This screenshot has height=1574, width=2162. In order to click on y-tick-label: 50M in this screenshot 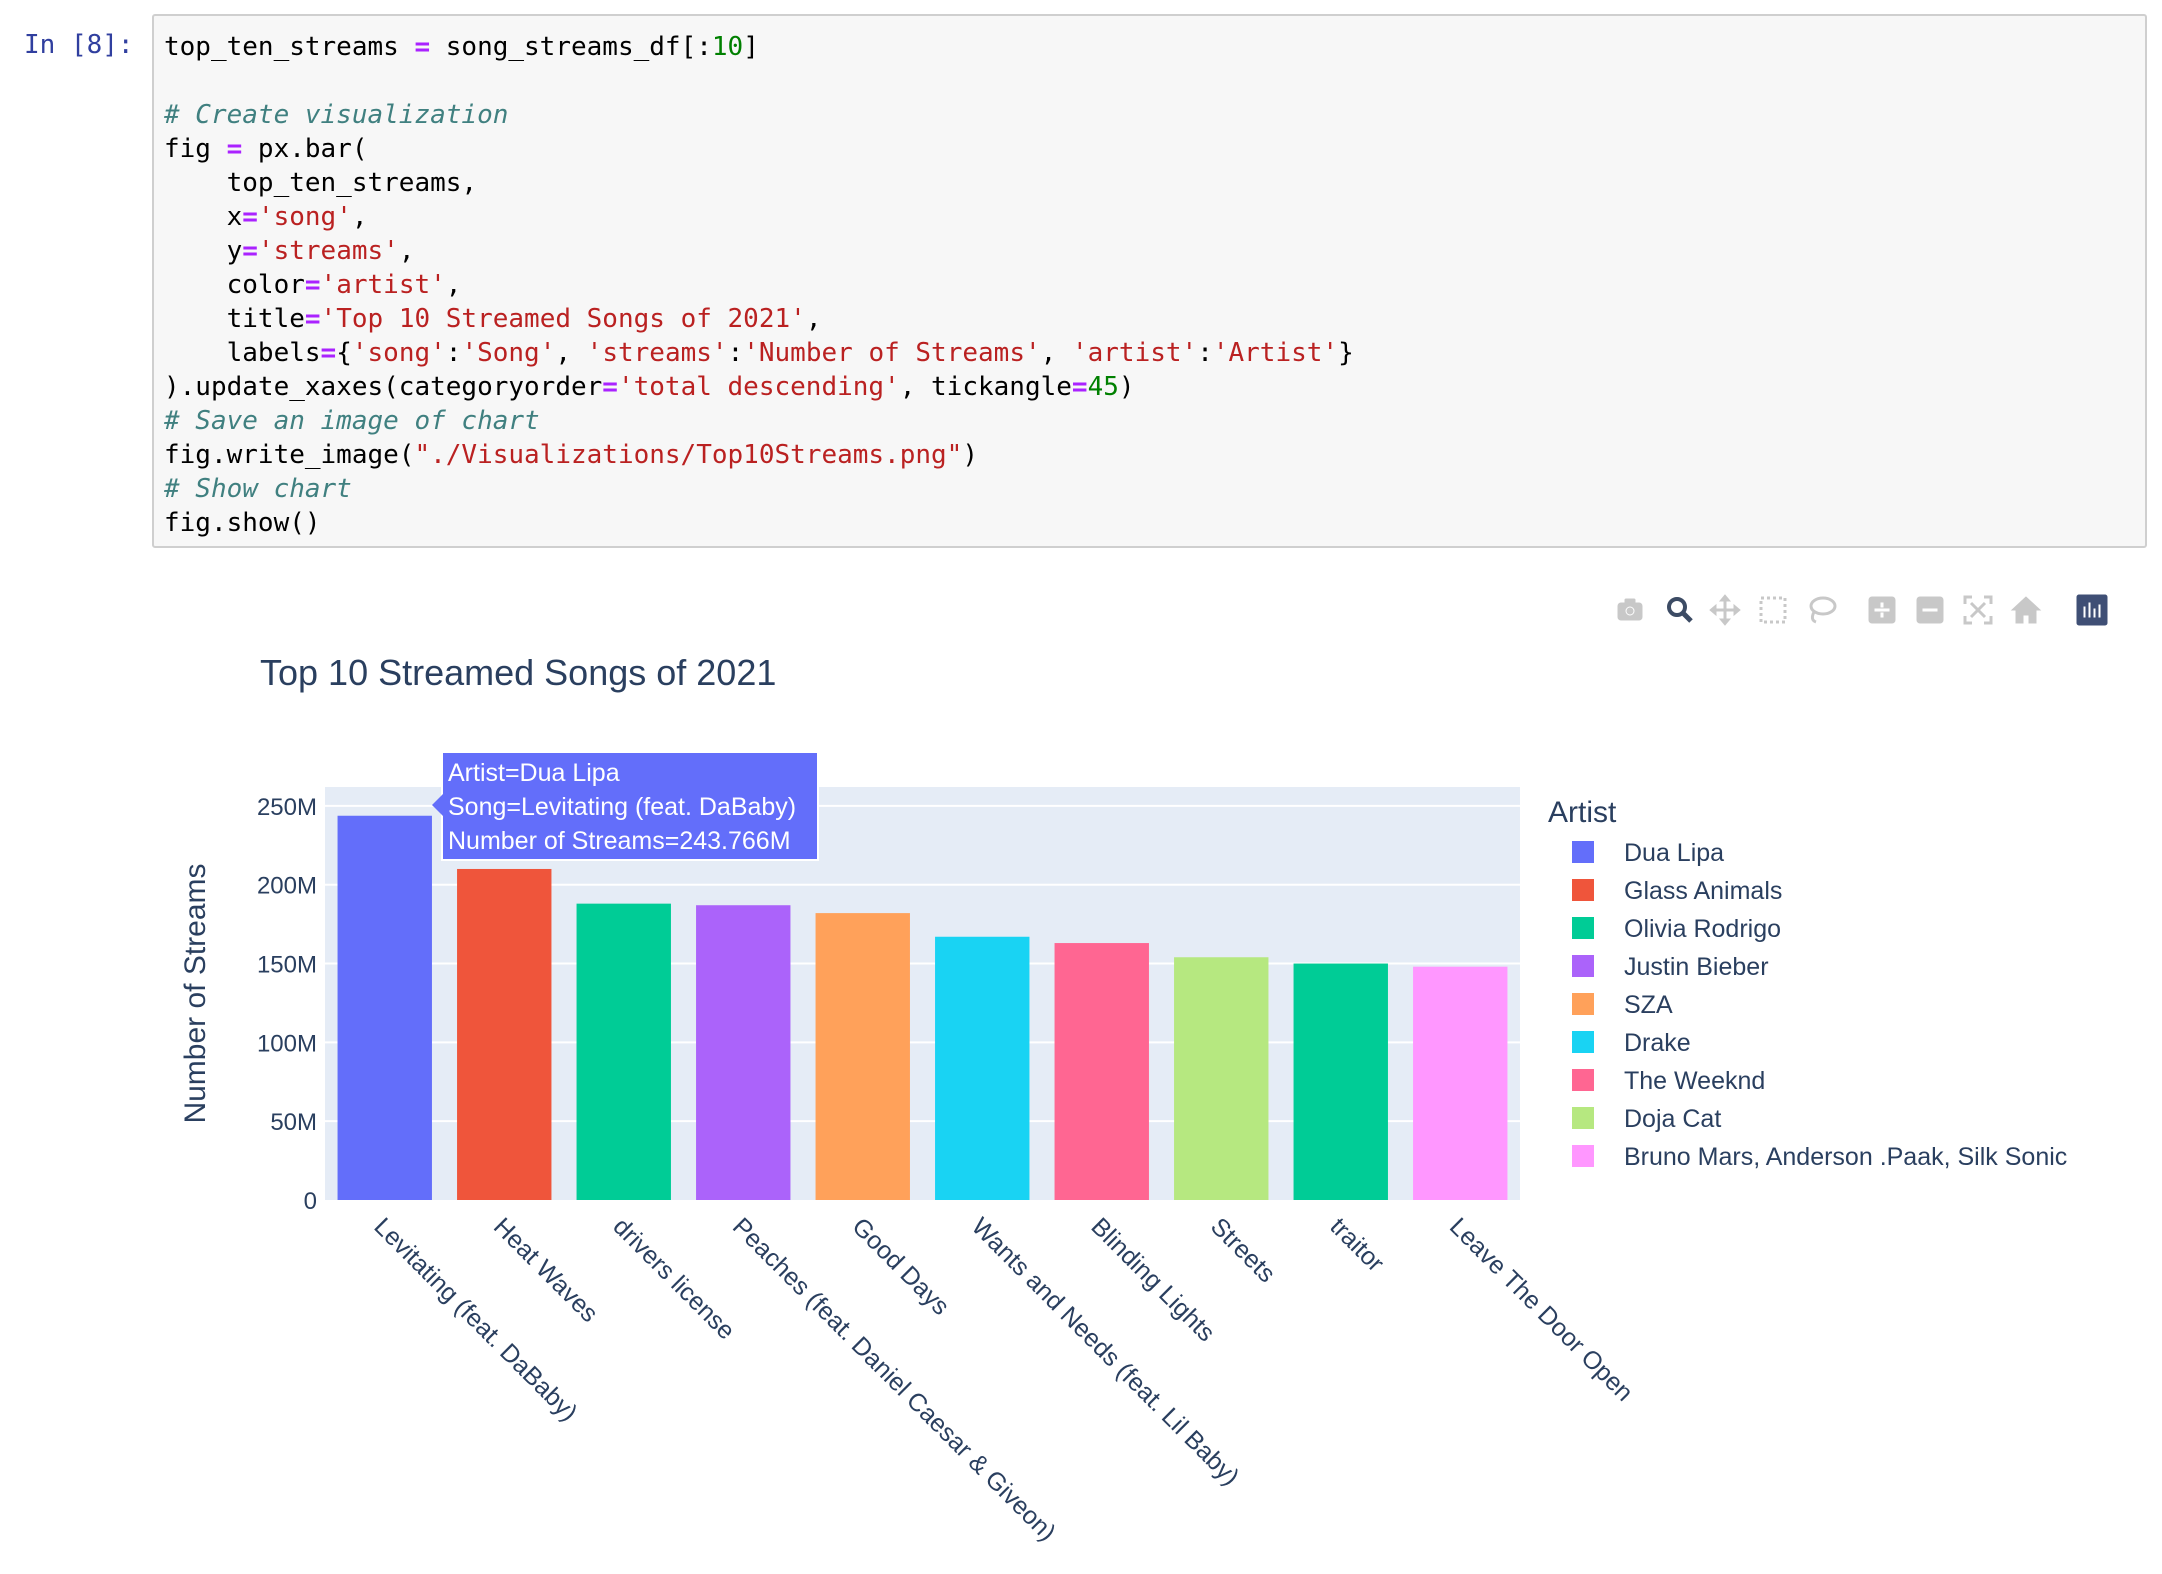, I will do `click(293, 1122)`.